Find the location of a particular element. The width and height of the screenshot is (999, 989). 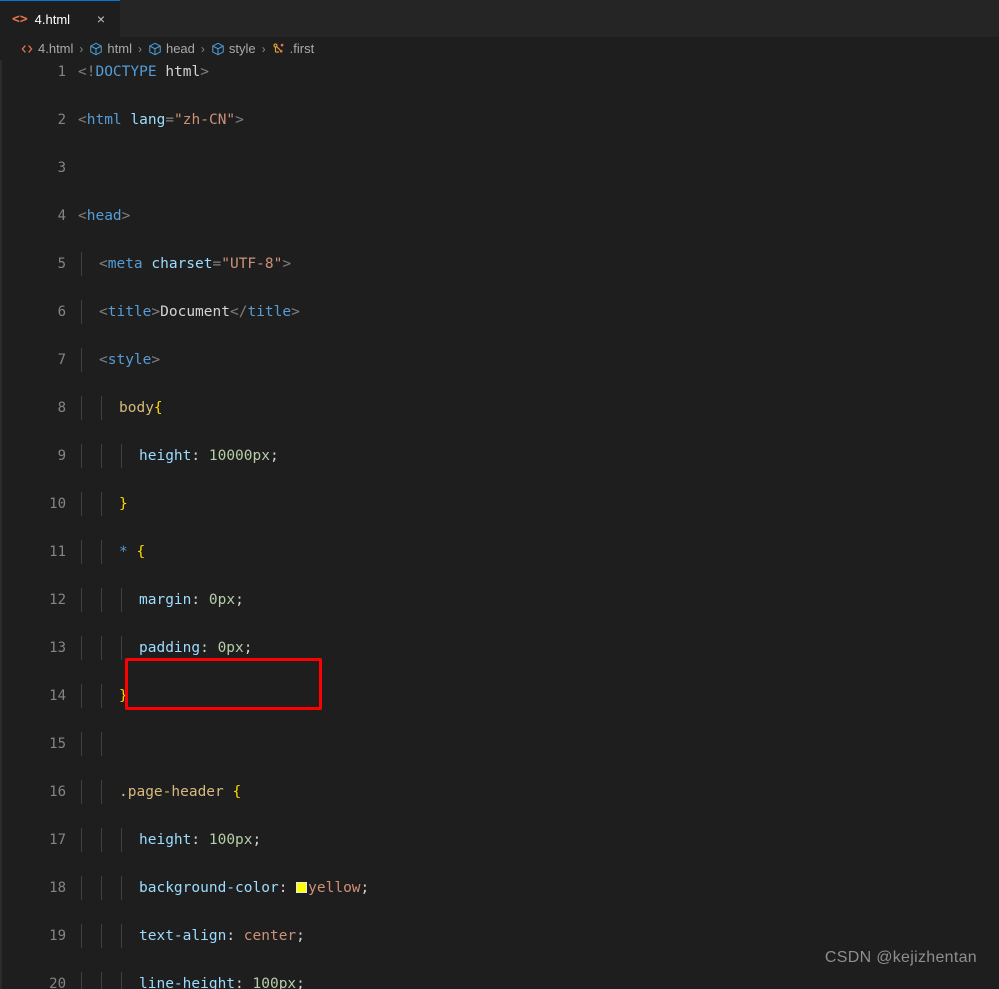

line-content: body{ is located at coordinates (141, 408).